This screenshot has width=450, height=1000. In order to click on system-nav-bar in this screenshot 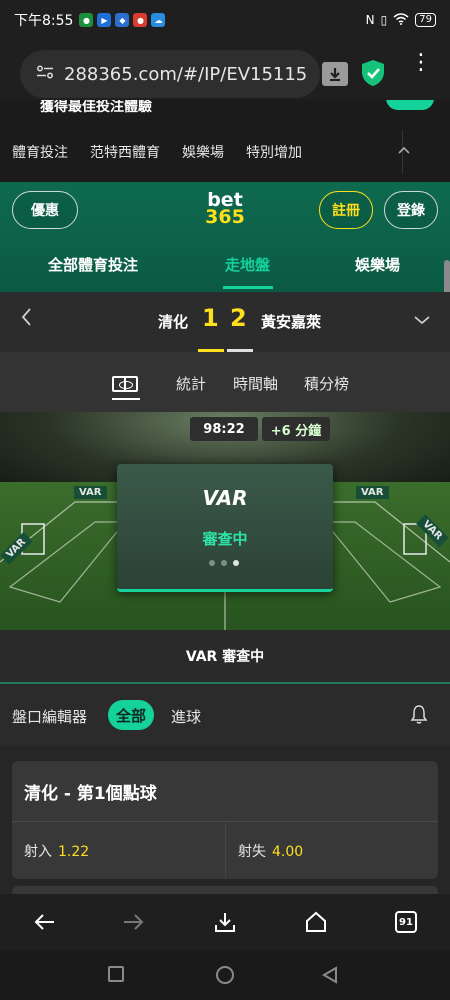, I will do `click(225, 975)`.